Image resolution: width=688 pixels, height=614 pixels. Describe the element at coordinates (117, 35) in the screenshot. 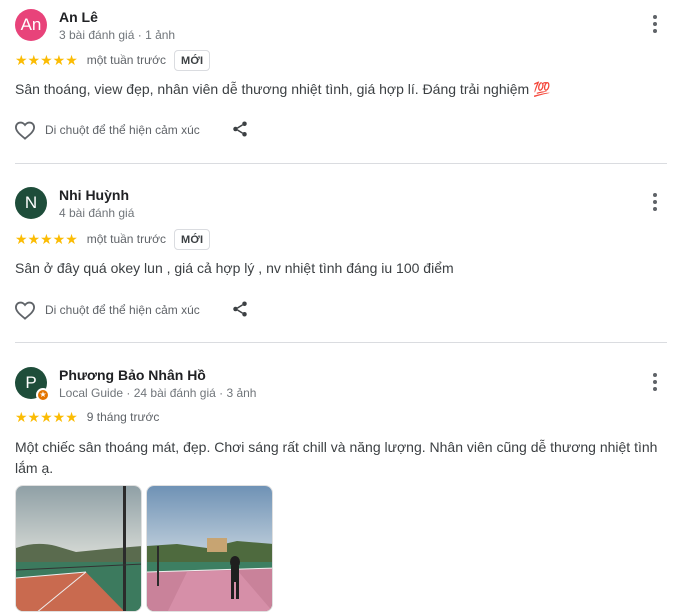

I see `reviewer-meta: 3 bài đánh giá · 1 ảnh` at that location.